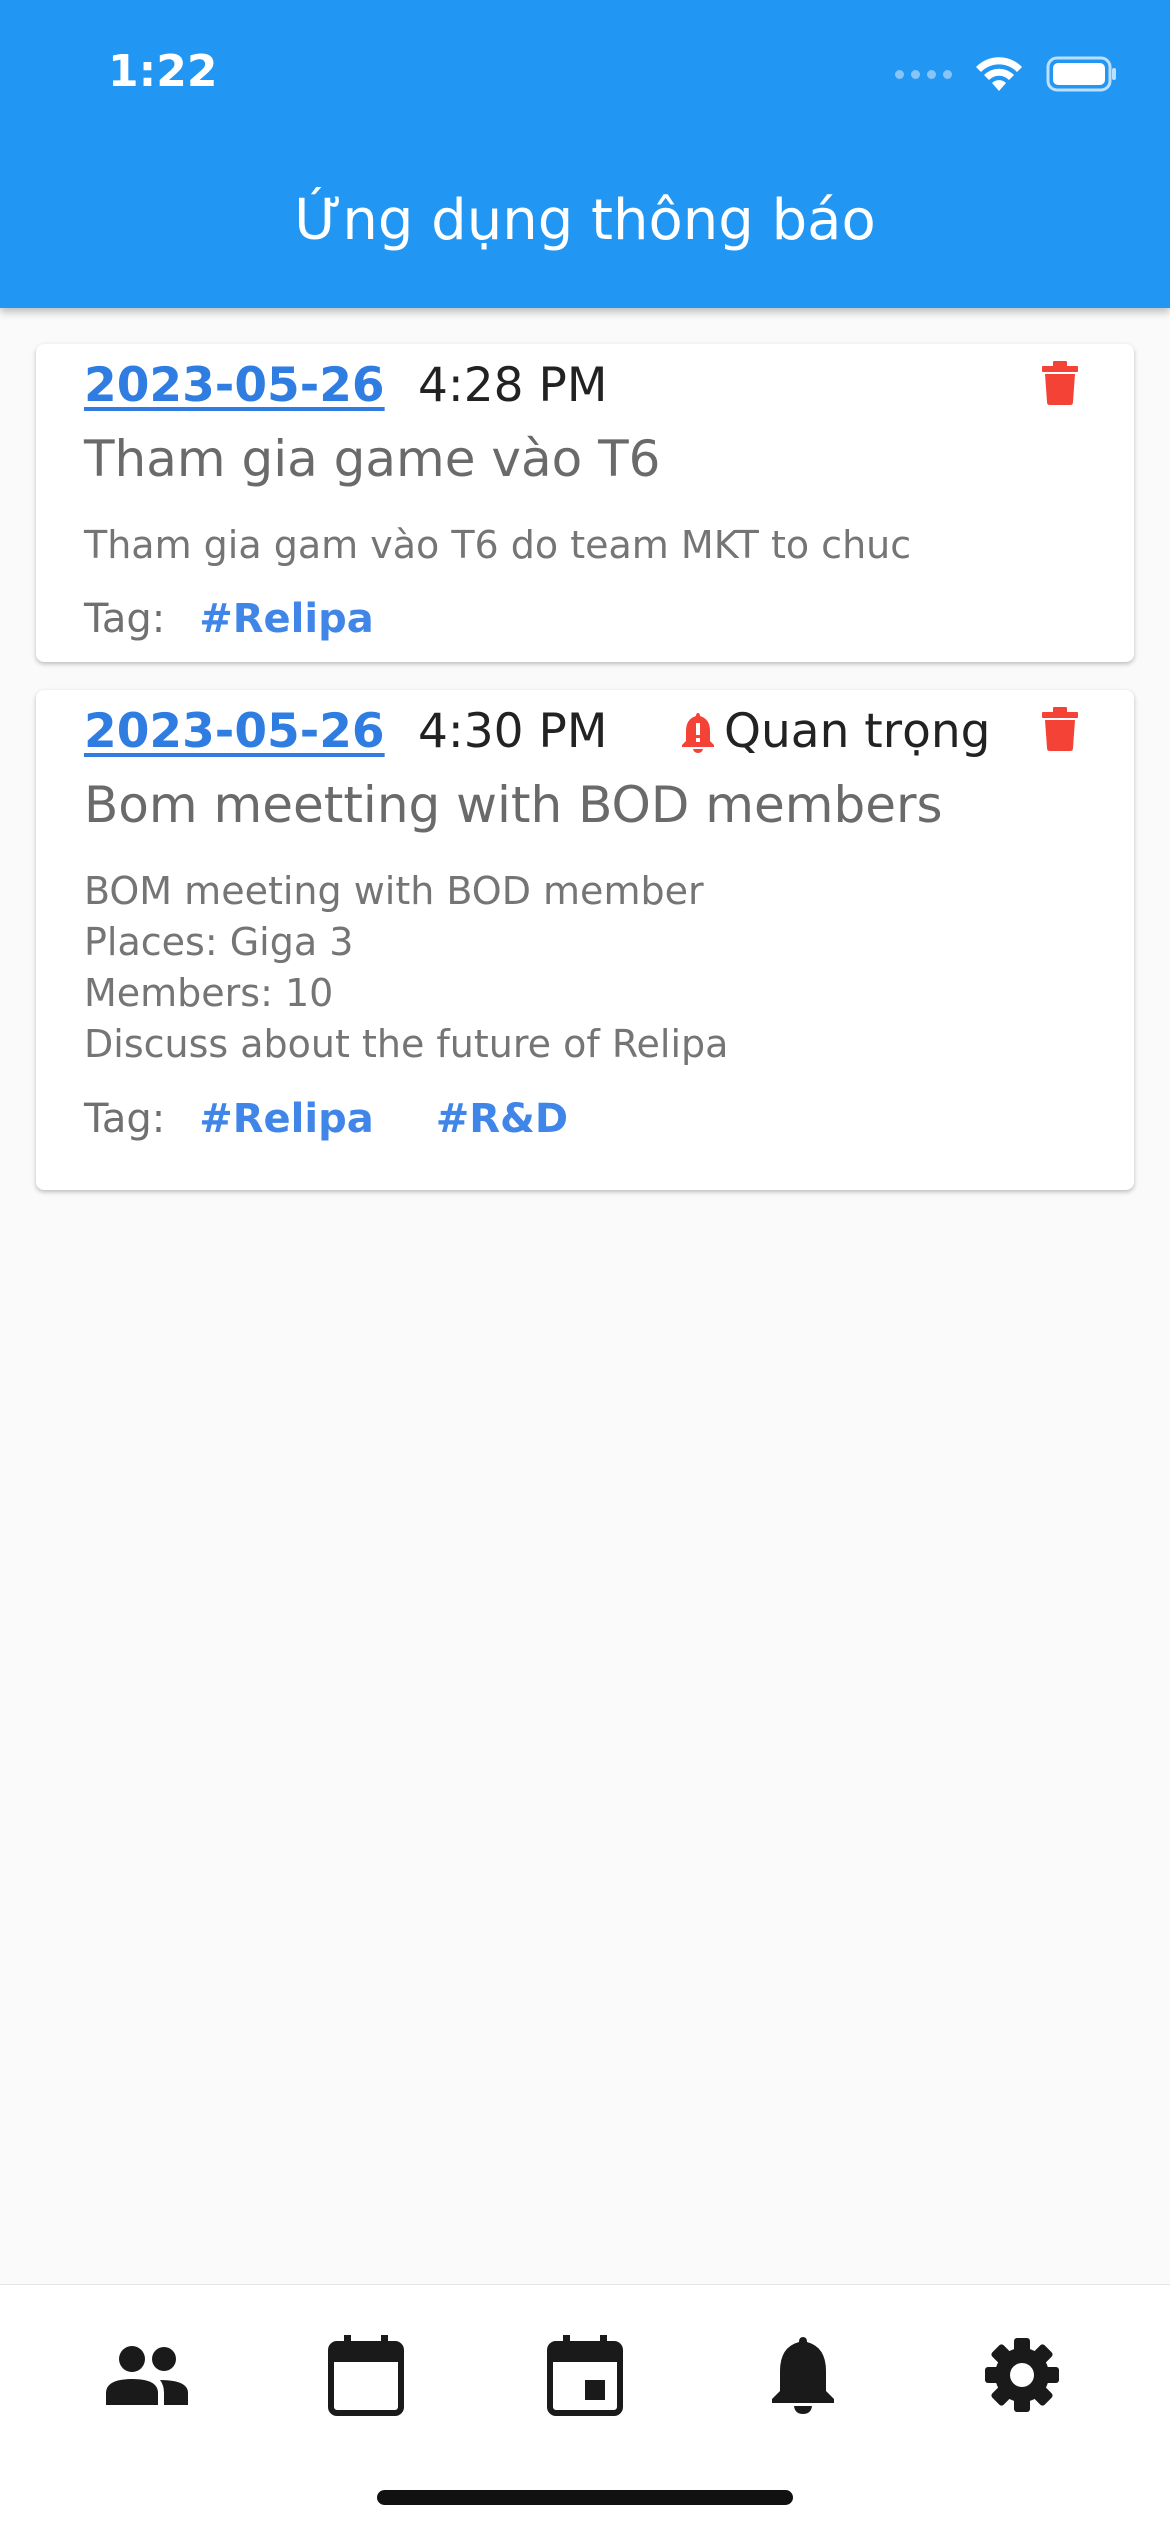  I want to click on nav-people, so click(147, 2375).